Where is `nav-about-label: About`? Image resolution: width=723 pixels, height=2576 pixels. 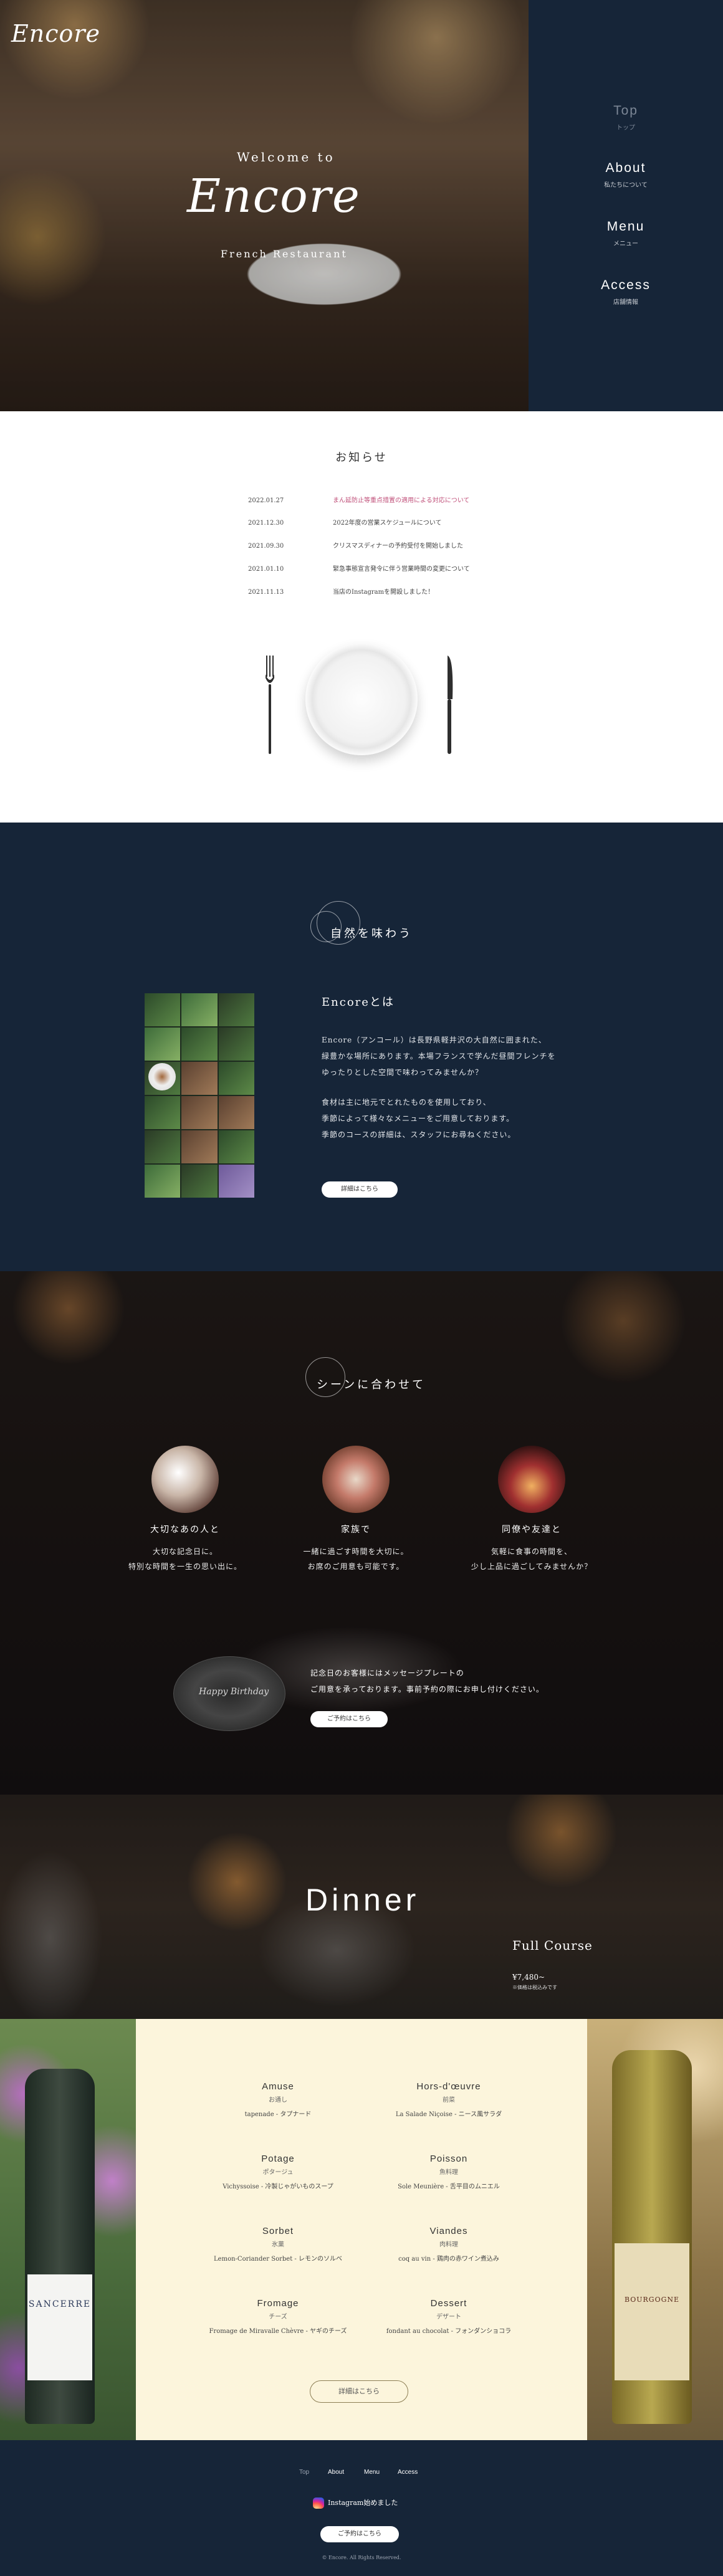 nav-about-label: About is located at coordinates (626, 168).